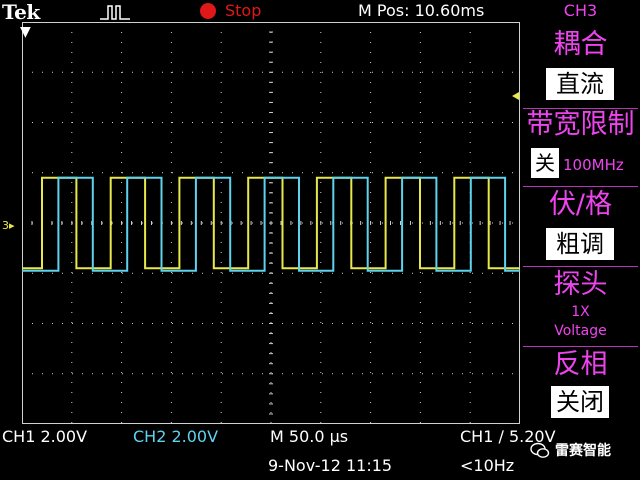 Image resolution: width=640 pixels, height=480 pixels. I want to click on volts-div-title: 伏/格, so click(580, 204).